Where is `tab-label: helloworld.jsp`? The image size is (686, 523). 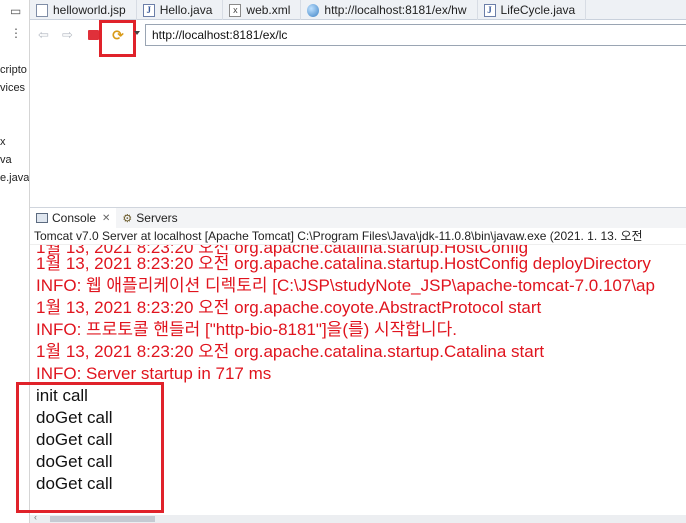
tab-label: helloworld.jsp is located at coordinates (89, 10).